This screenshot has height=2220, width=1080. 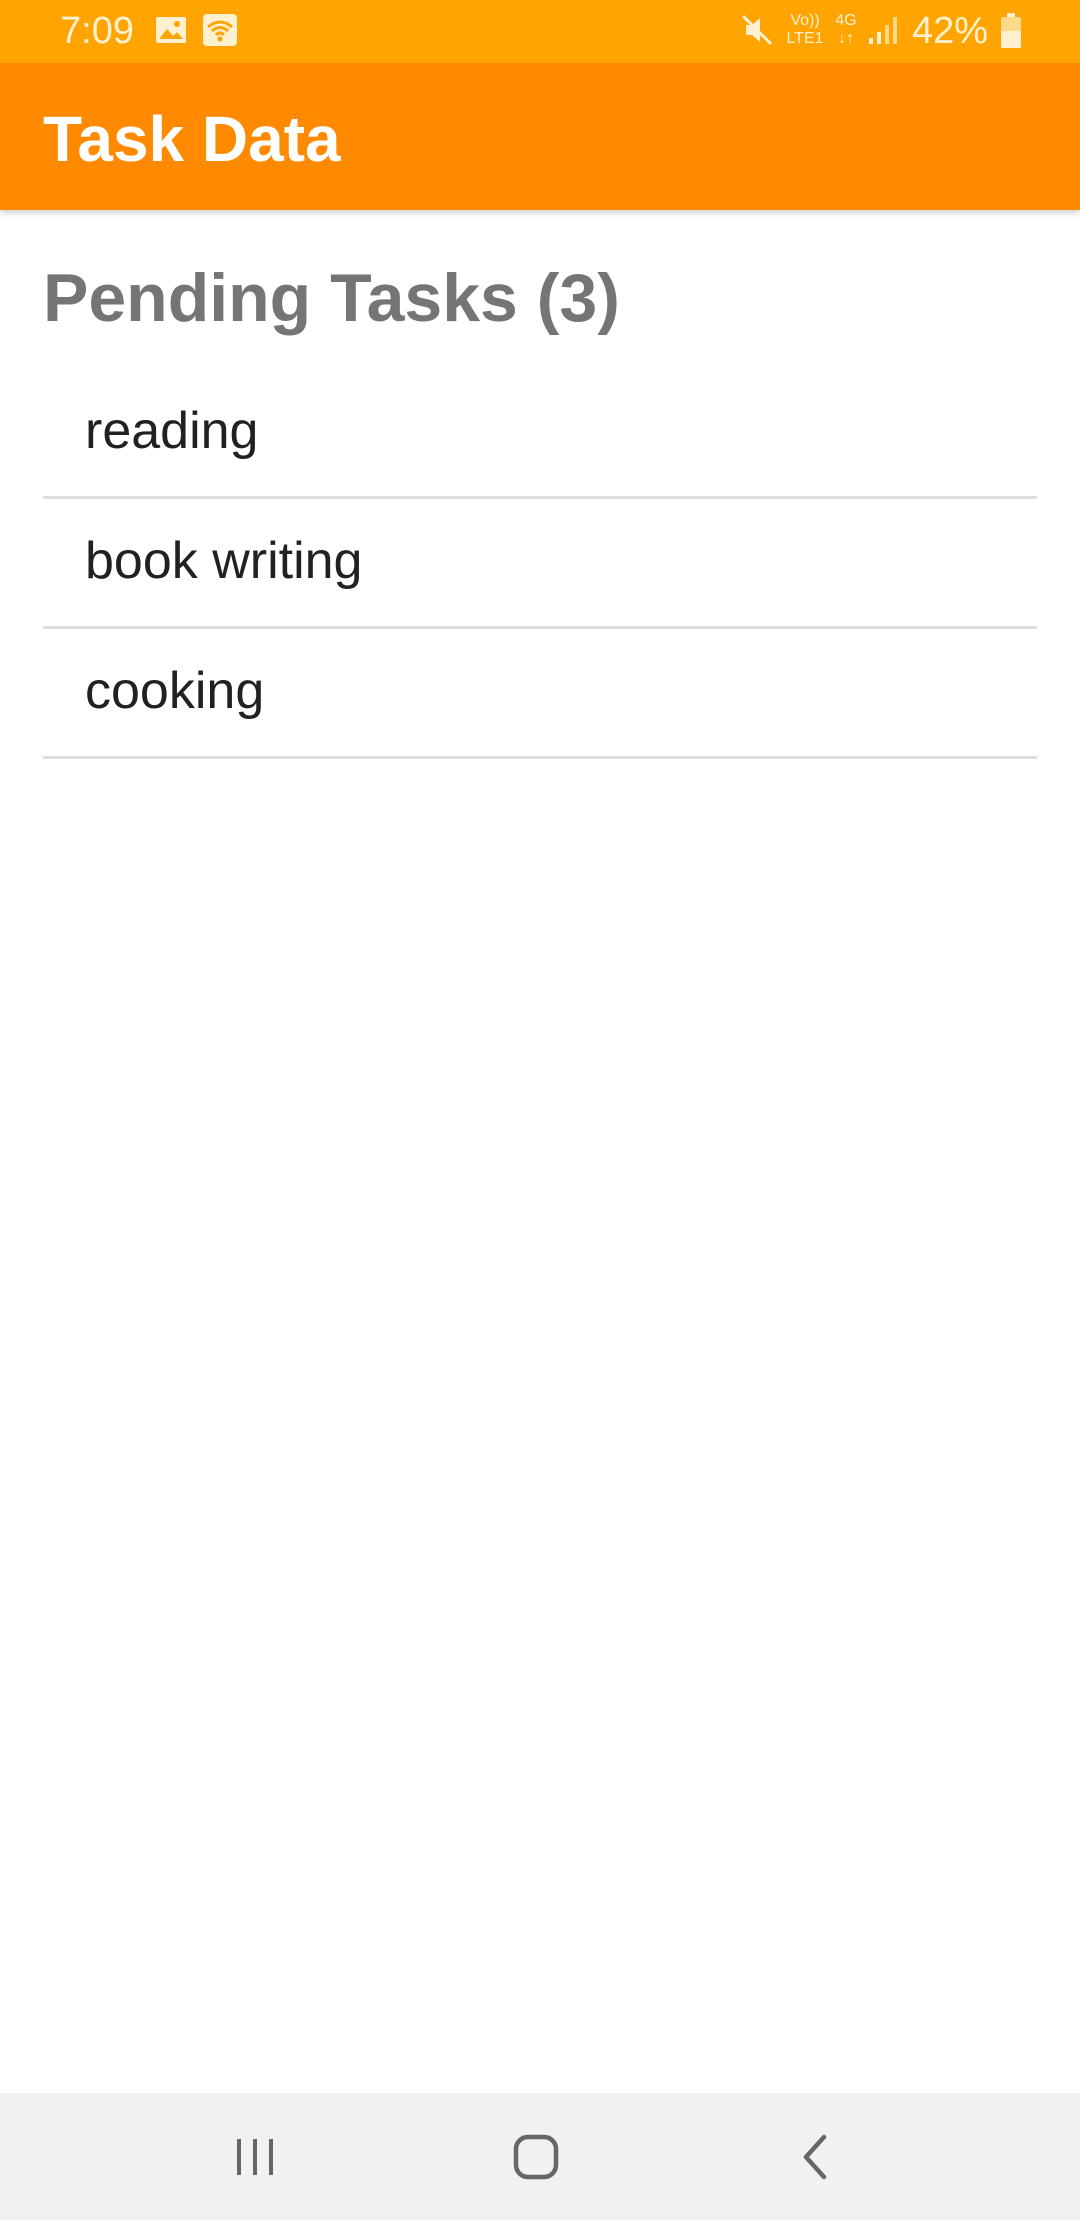 I want to click on battery-icon, so click(x=1011, y=33).